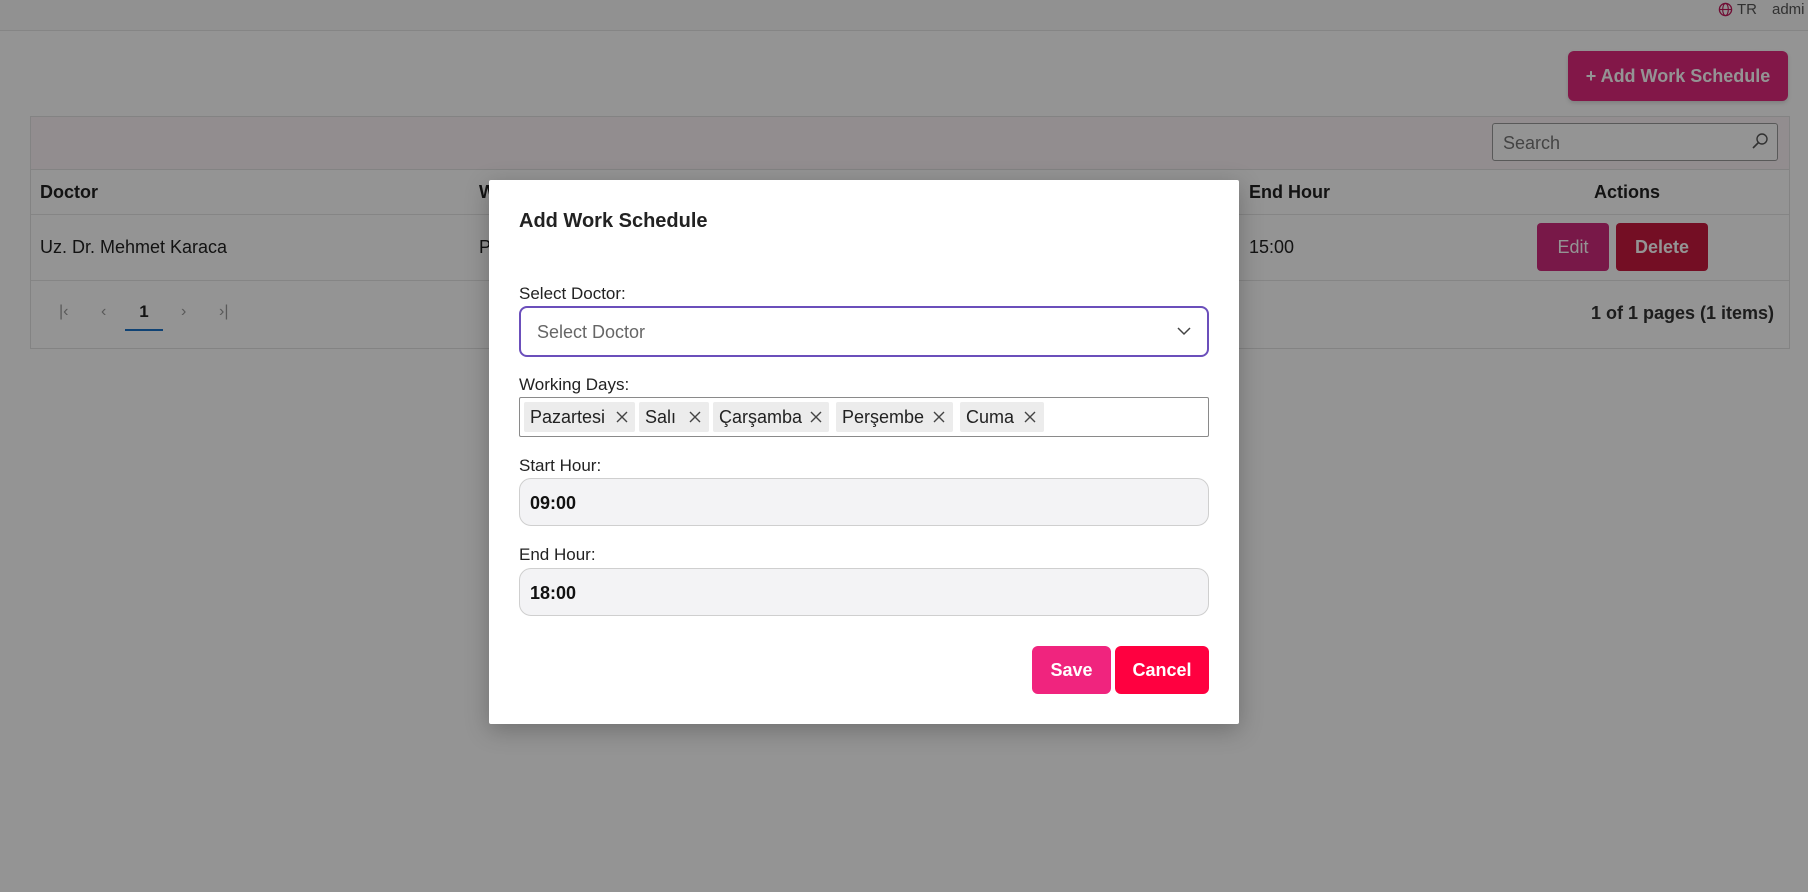 The height and width of the screenshot is (892, 1808). What do you see at coordinates (864, 502) in the screenshot?
I see `start-hour-input: 09:00` at bounding box center [864, 502].